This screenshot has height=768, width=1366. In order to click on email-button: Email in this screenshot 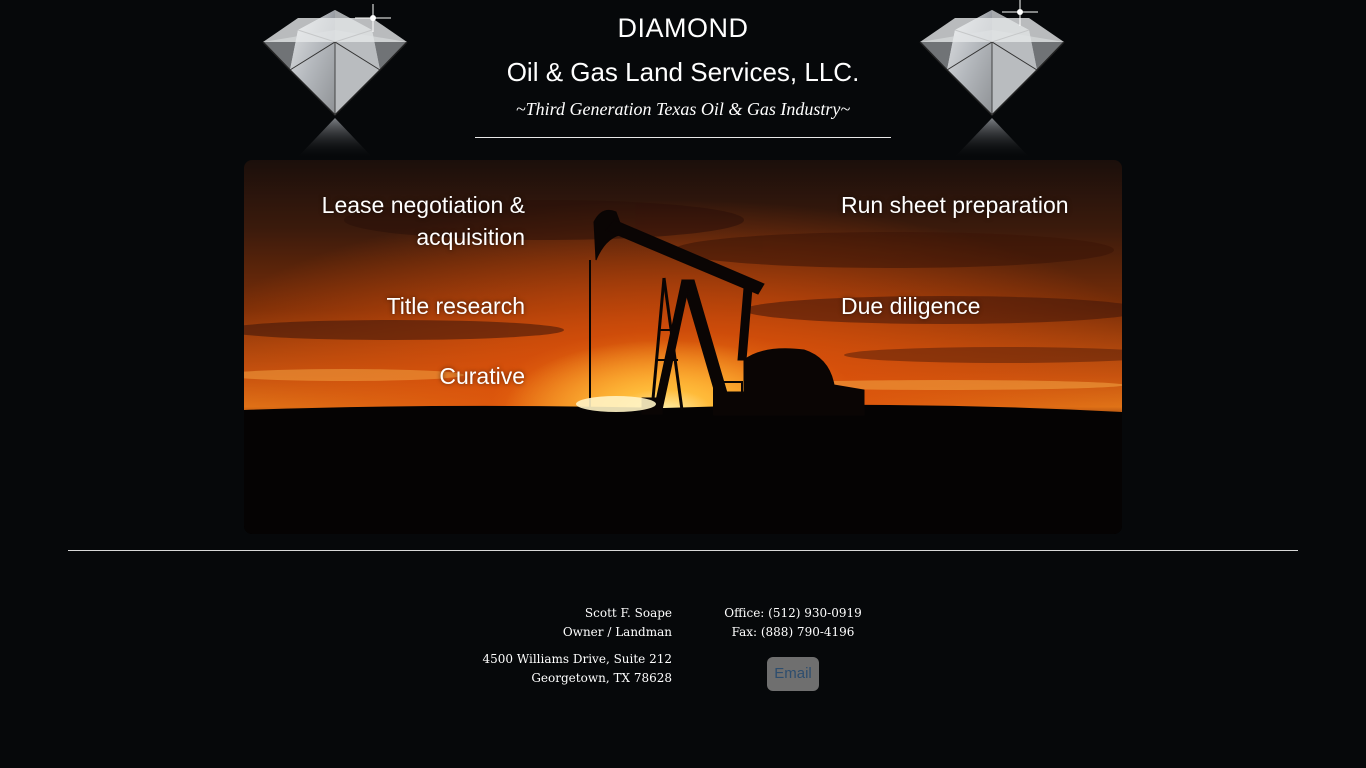, I will do `click(793, 674)`.